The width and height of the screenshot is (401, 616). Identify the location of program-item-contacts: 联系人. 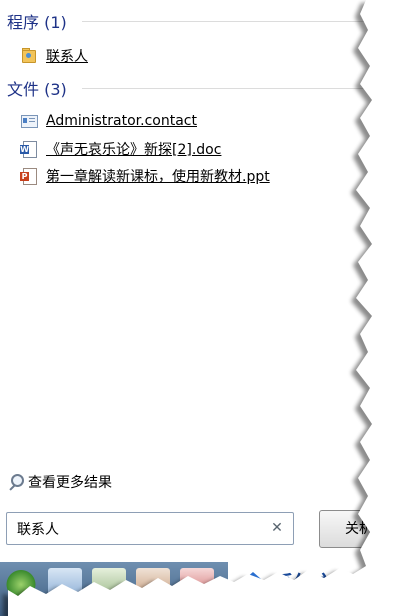
(54, 56).